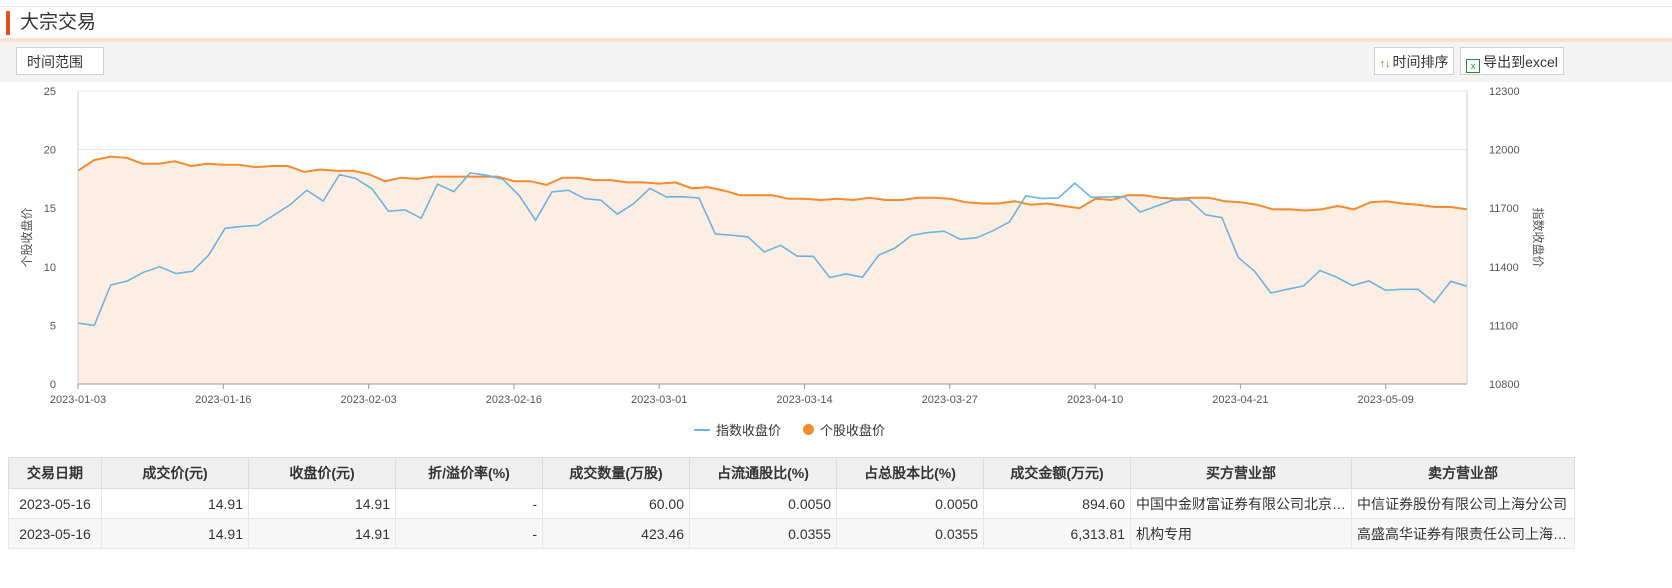 Image resolution: width=1672 pixels, height=588 pixels. Describe the element at coordinates (1473, 66) in the screenshot. I see `excel-icon: x` at that location.